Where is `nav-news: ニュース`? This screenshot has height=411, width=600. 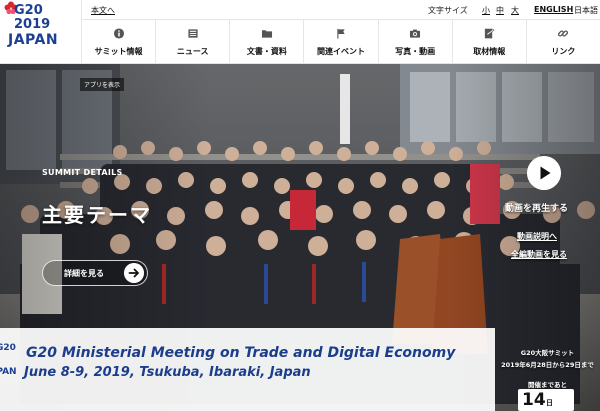
nav-news: ニュース is located at coordinates (192, 42).